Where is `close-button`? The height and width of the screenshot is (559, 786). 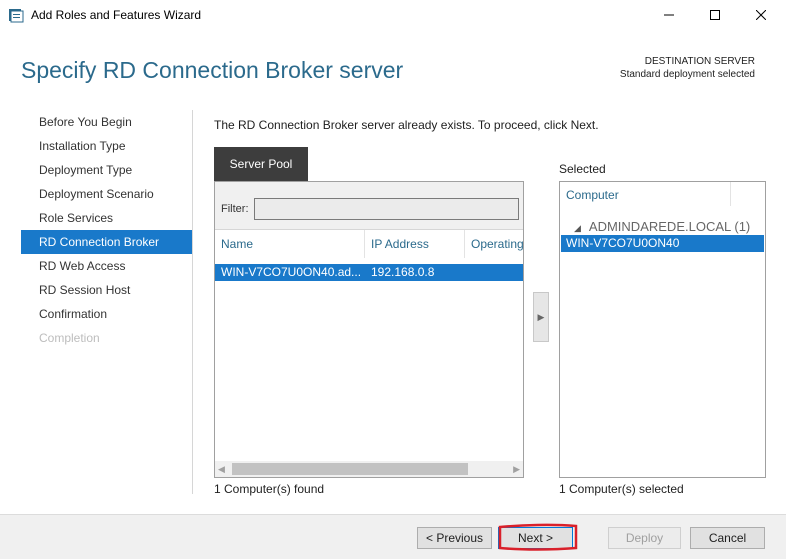
close-button is located at coordinates (761, 15).